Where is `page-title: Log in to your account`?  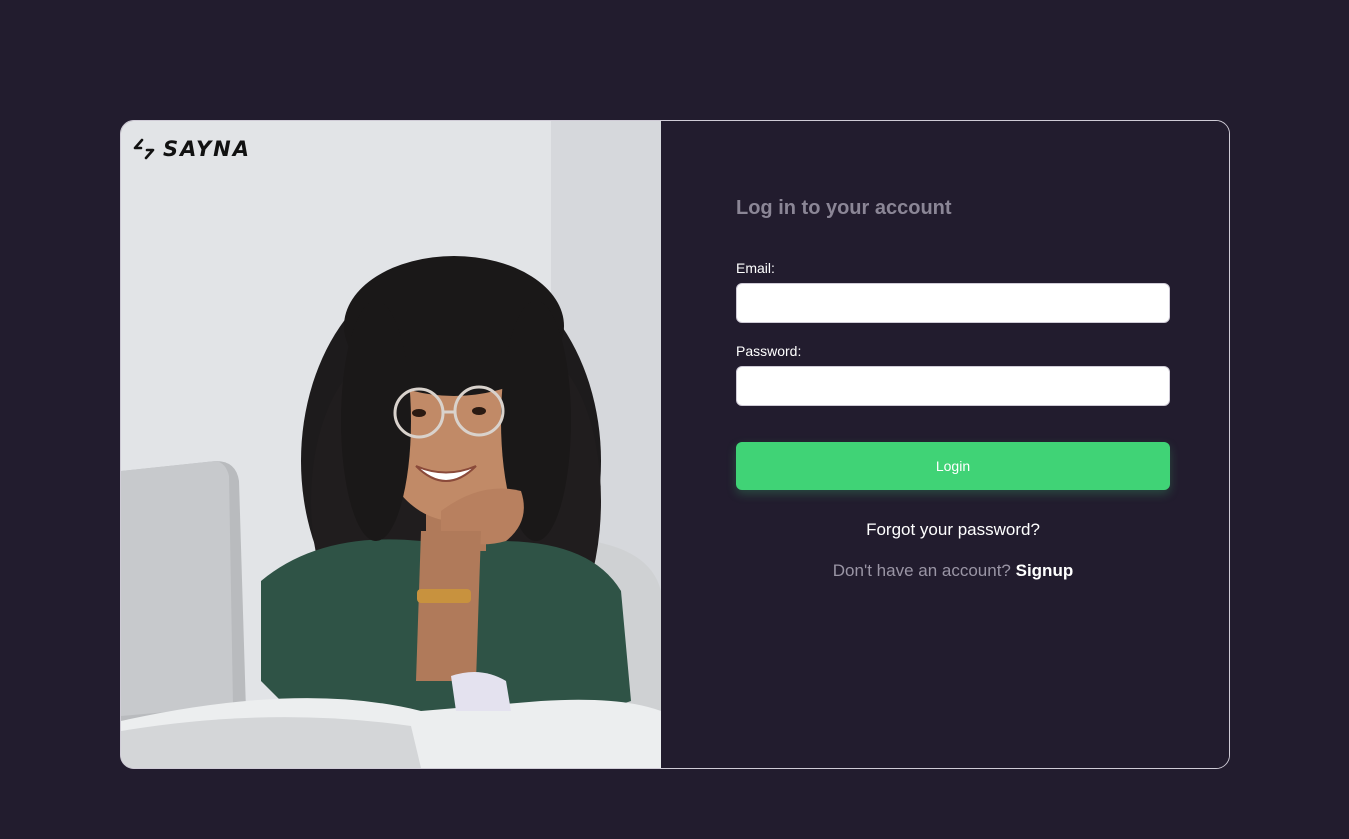 page-title: Log in to your account is located at coordinates (844, 208).